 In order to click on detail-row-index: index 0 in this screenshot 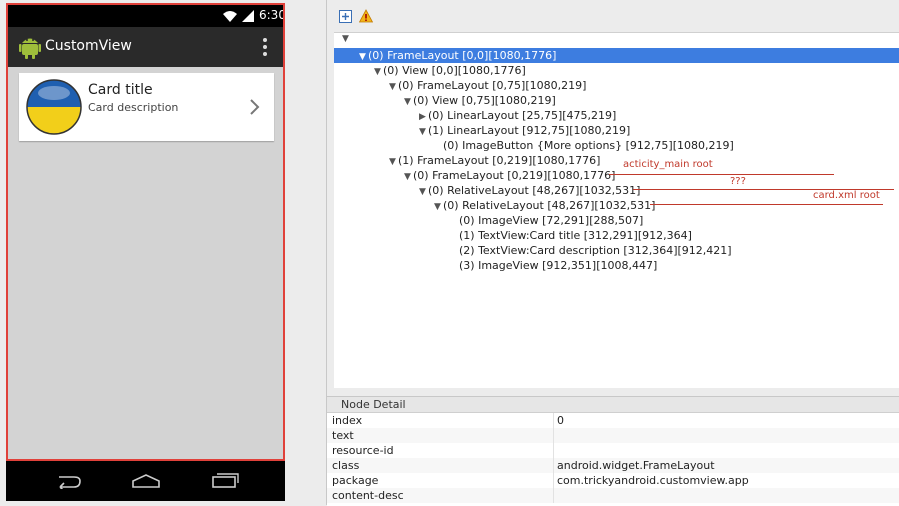, I will do `click(613, 420)`.